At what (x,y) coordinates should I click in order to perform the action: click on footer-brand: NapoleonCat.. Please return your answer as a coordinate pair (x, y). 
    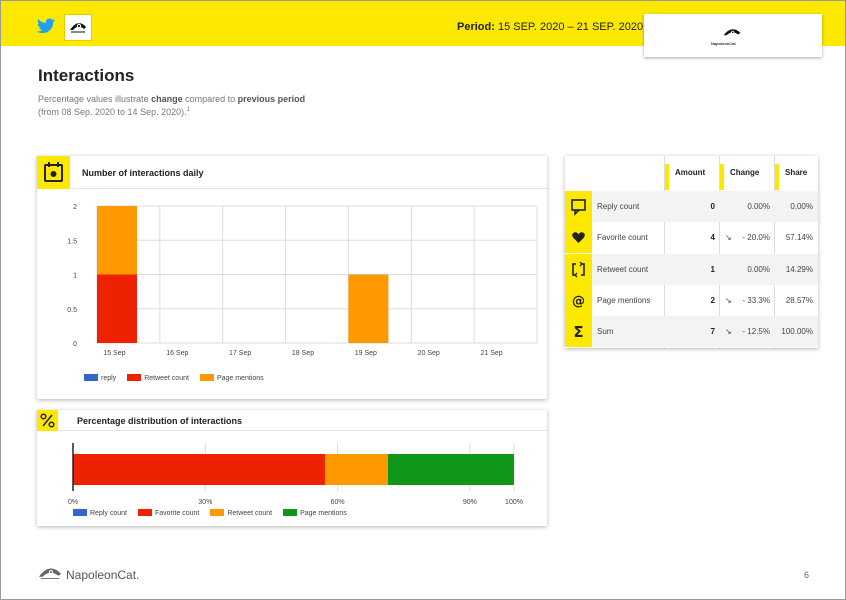
    Looking at the image, I should click on (103, 575).